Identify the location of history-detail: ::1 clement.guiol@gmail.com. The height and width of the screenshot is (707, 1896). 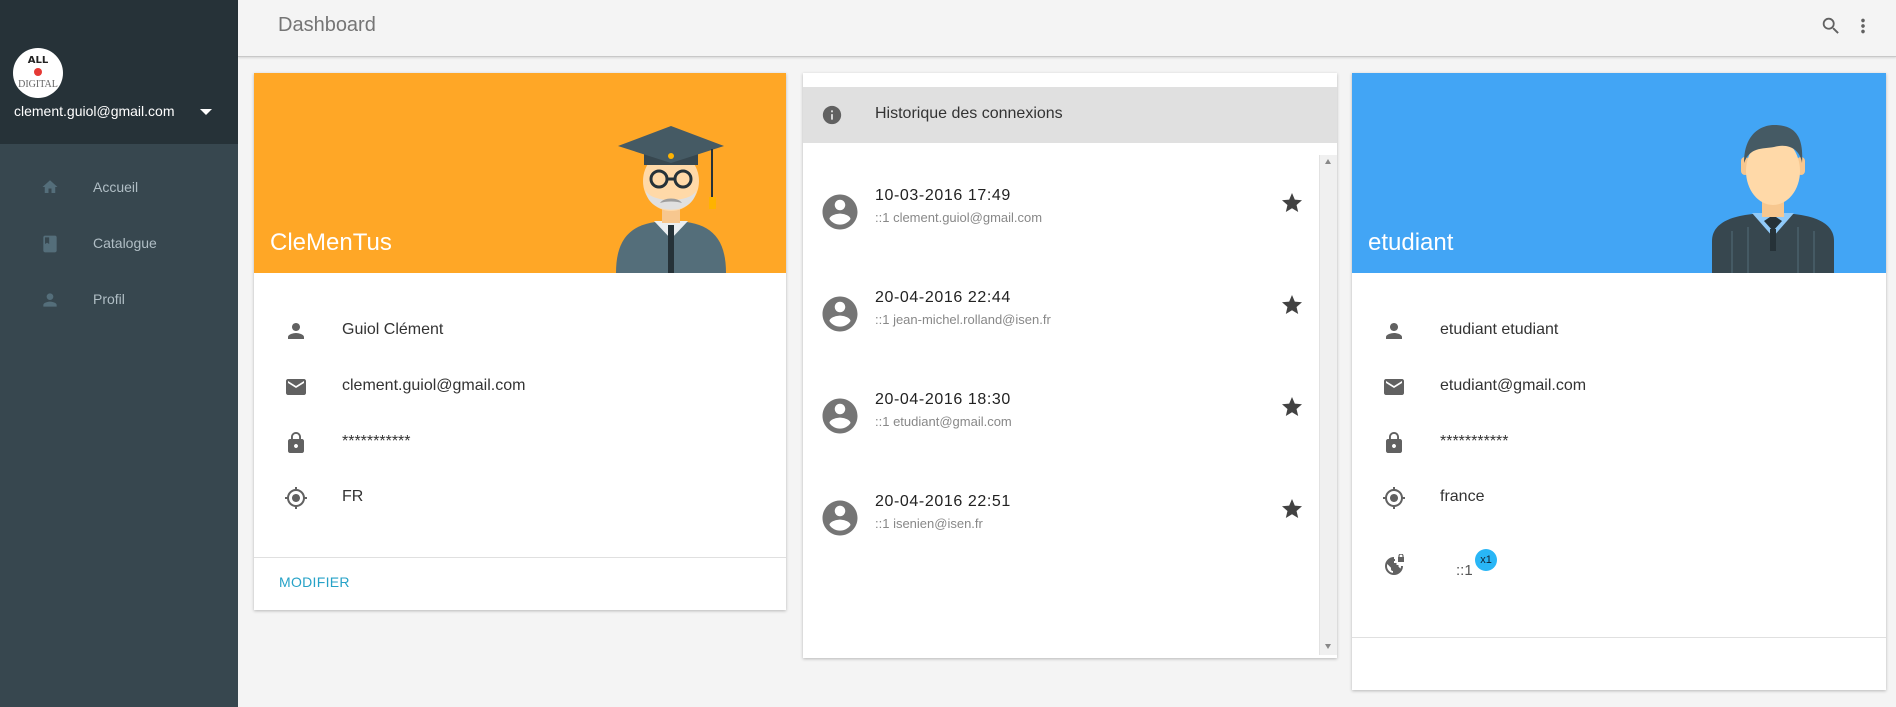
(959, 217).